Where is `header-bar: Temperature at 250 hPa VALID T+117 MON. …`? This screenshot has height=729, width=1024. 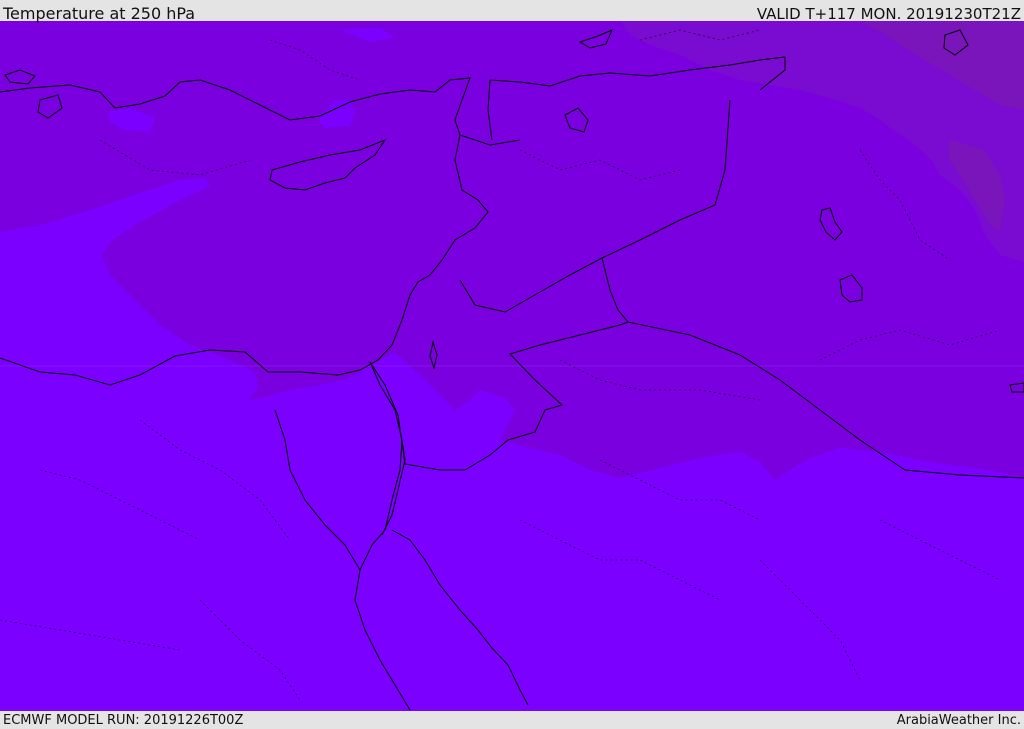 header-bar: Temperature at 250 hPa VALID T+117 MON. … is located at coordinates (512, 11).